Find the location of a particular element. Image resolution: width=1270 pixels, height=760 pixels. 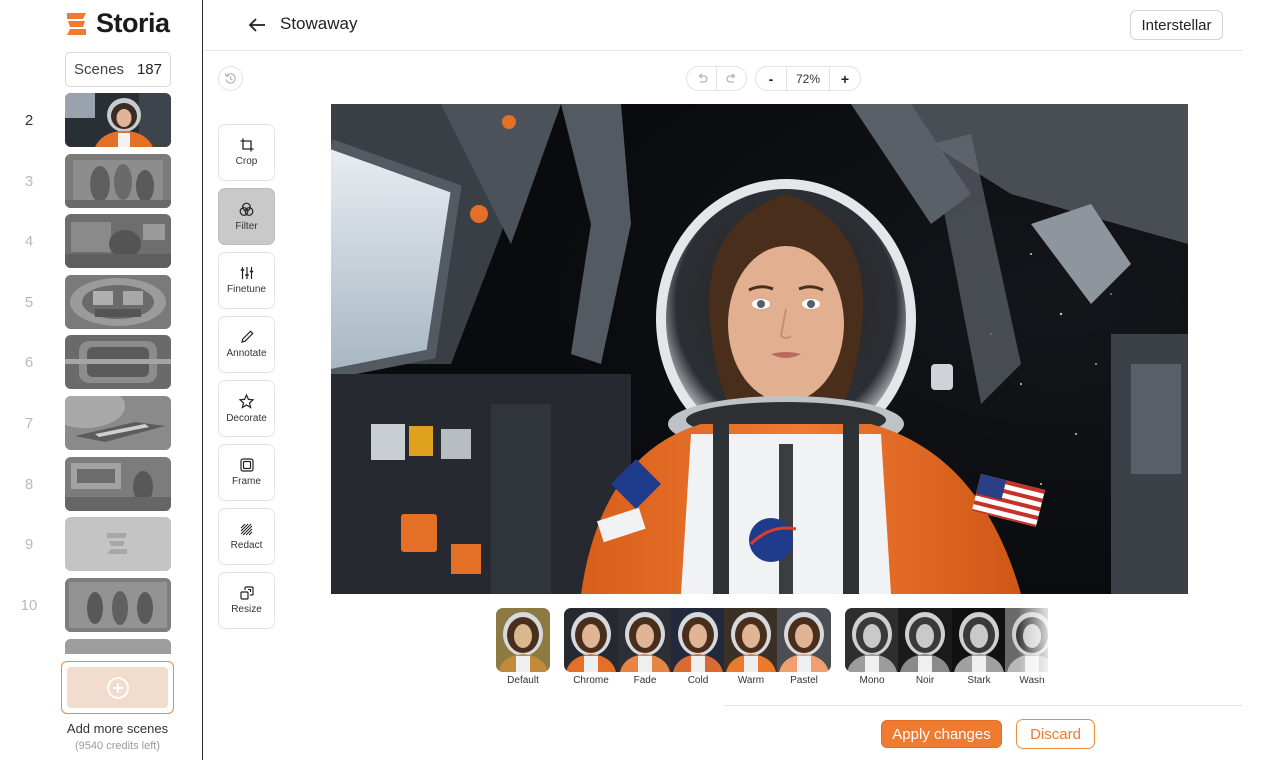

scene-list: 2 3 4 5 6 7 8 9 10 is located at coordinates (100, 373).